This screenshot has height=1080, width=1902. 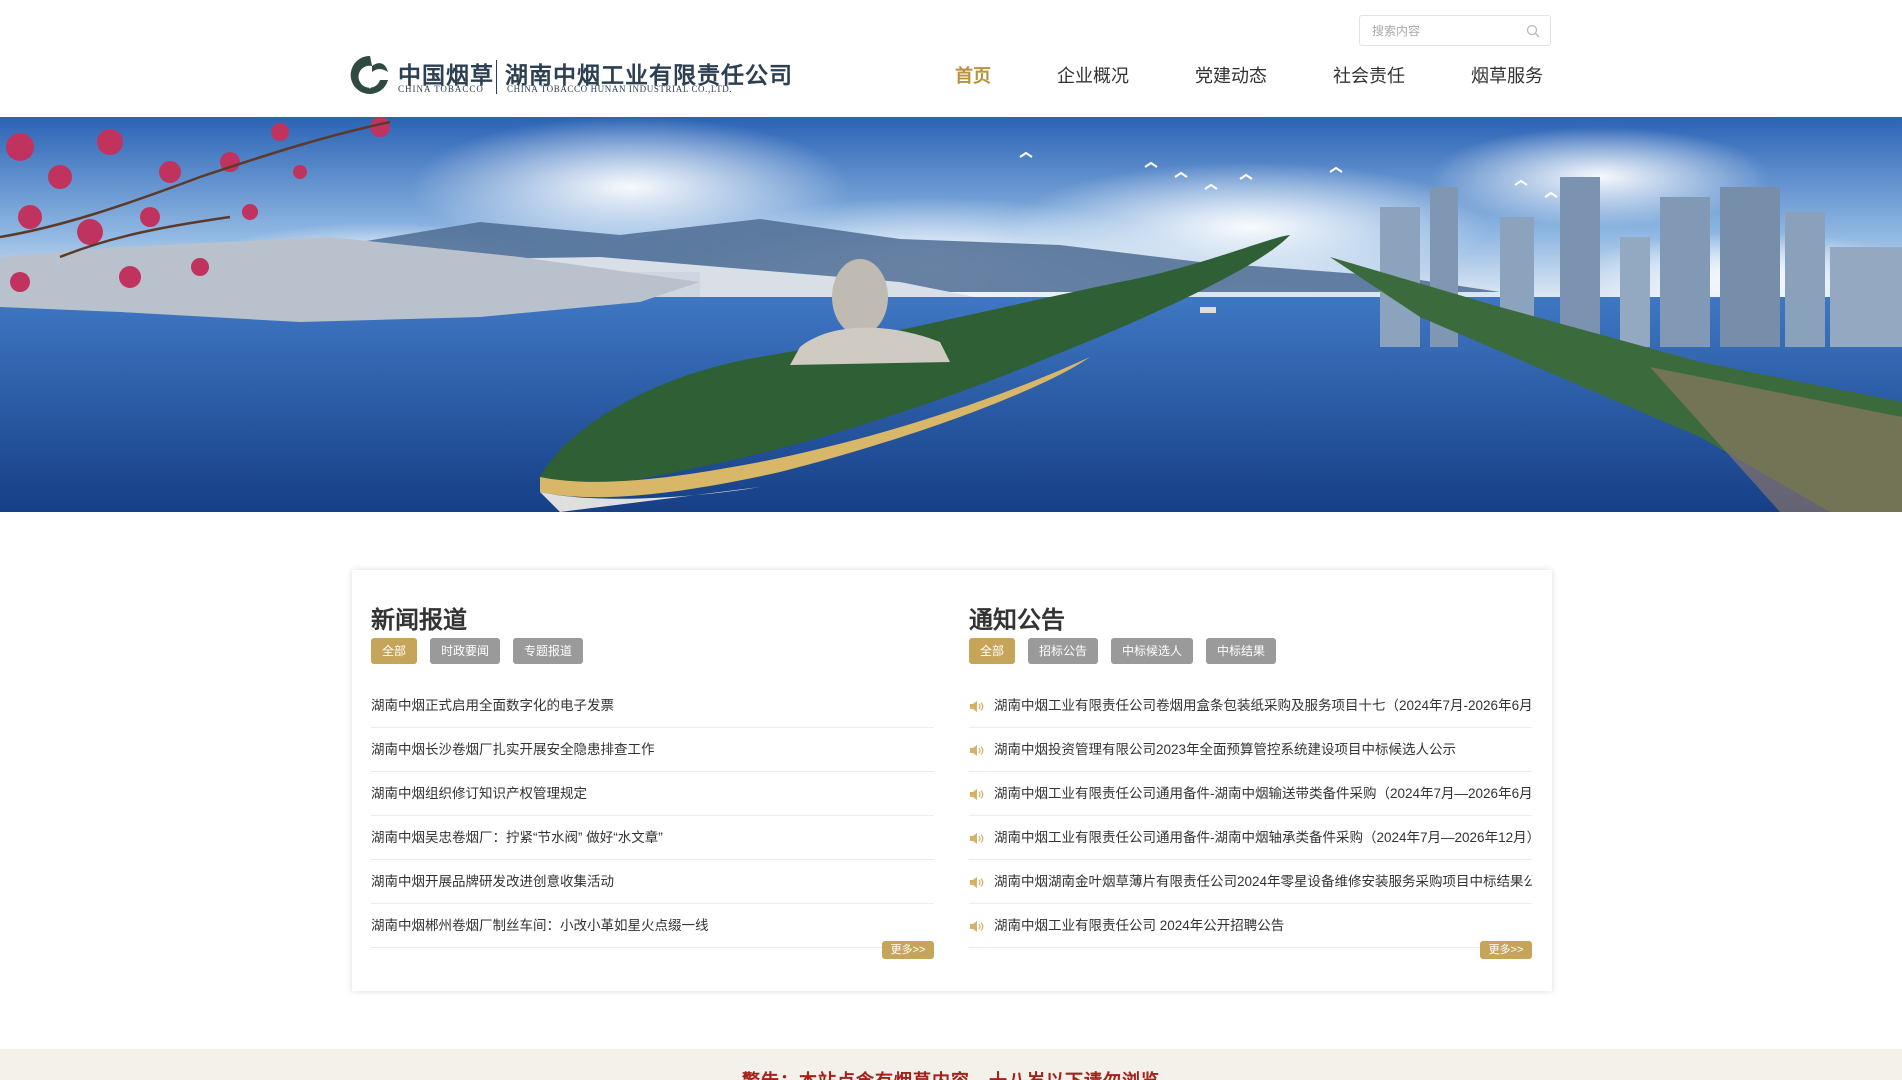 I want to click on news-item: 湖南中烟郴州卷烟厂制丝车间：小改小革如星火点缀一线, so click(x=652, y=926).